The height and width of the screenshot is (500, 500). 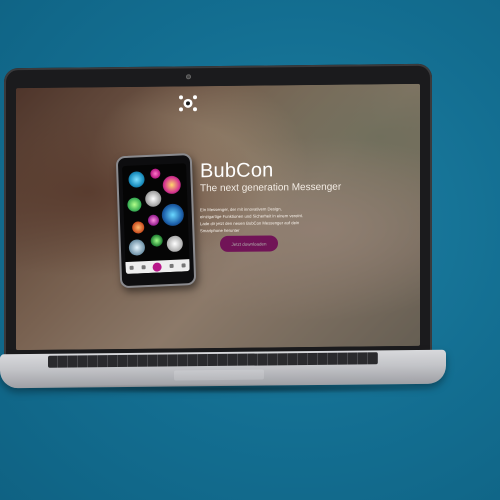 I want to click on laptop-trackpad, so click(x=219, y=375).